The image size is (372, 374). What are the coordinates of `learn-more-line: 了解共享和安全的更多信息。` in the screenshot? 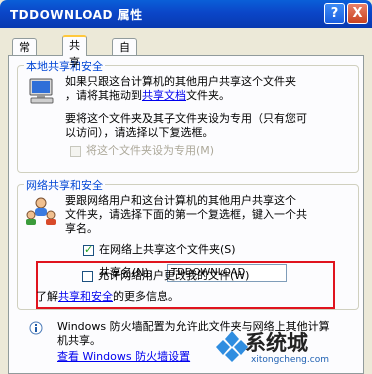 It's located at (107, 297).